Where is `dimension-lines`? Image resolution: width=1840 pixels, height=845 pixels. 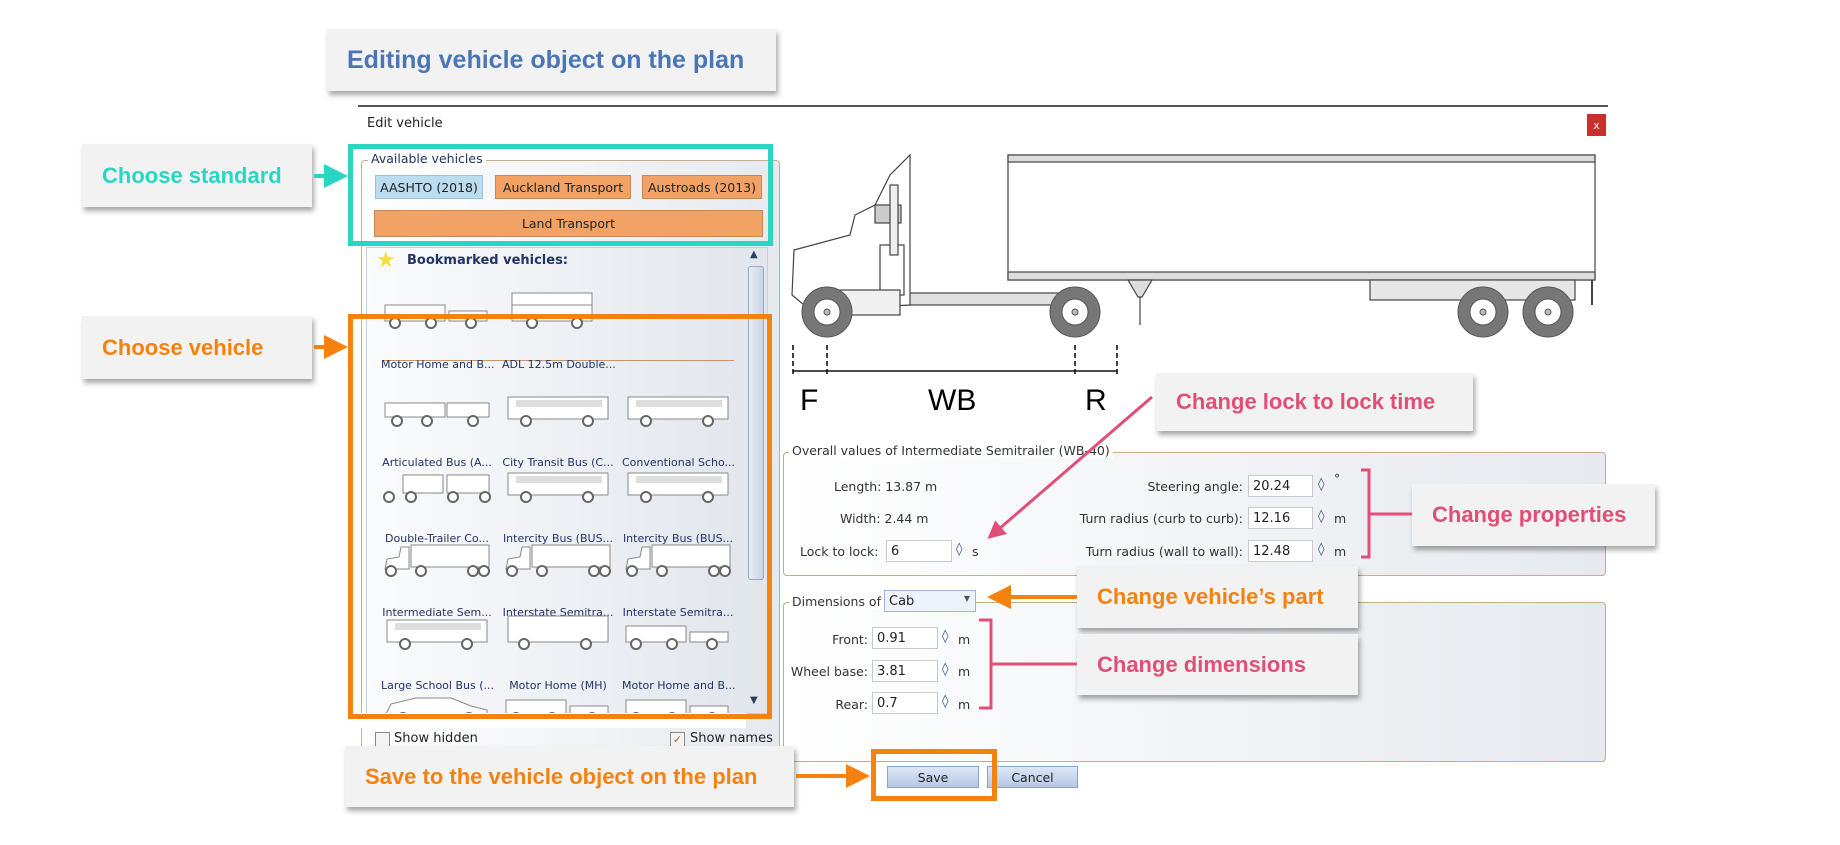
dimension-lines is located at coordinates (955, 360).